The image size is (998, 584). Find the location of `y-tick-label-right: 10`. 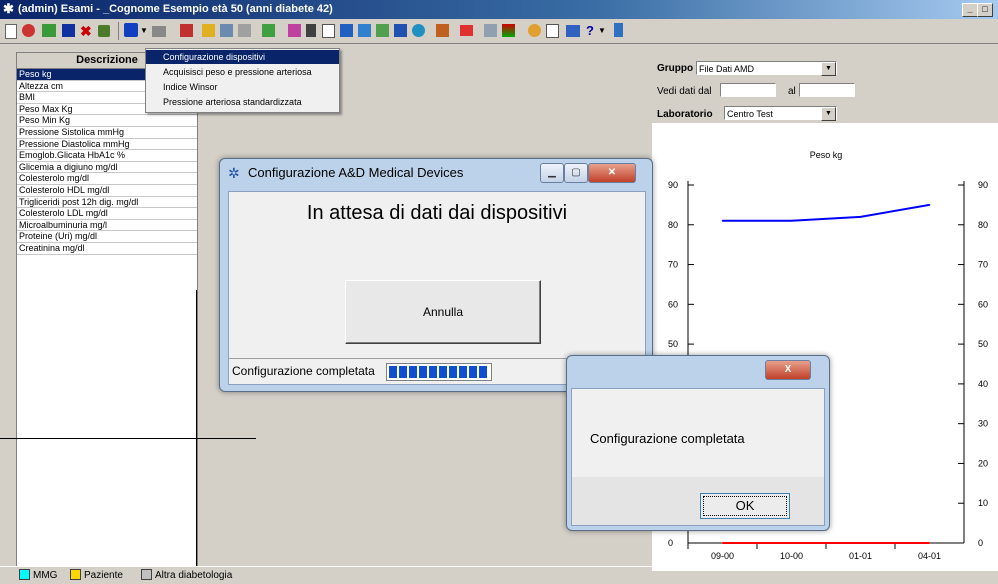

y-tick-label-right: 10 is located at coordinates (983, 503).